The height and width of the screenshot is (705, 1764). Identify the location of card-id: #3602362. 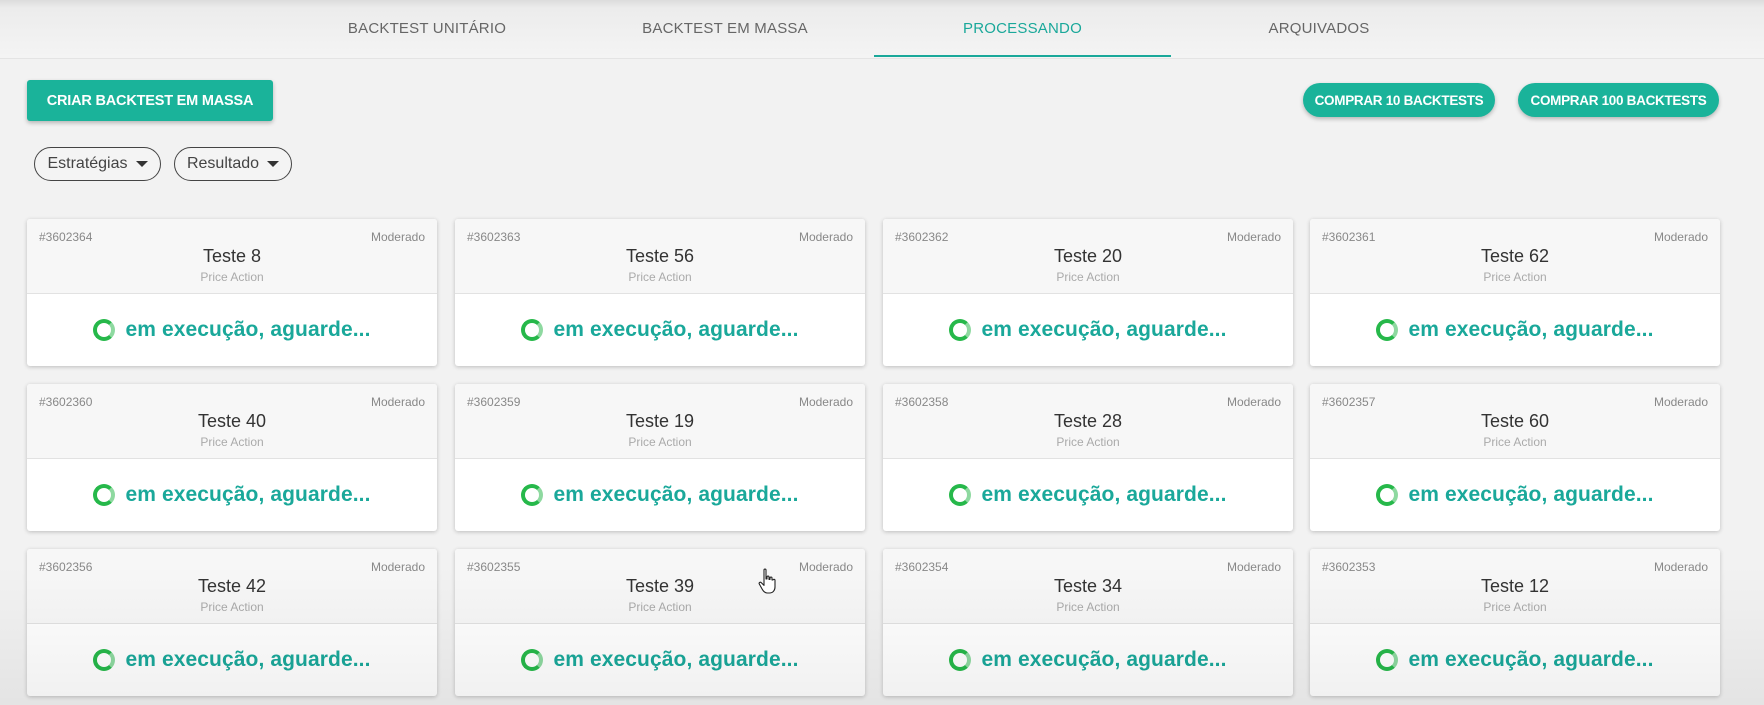
(922, 237).